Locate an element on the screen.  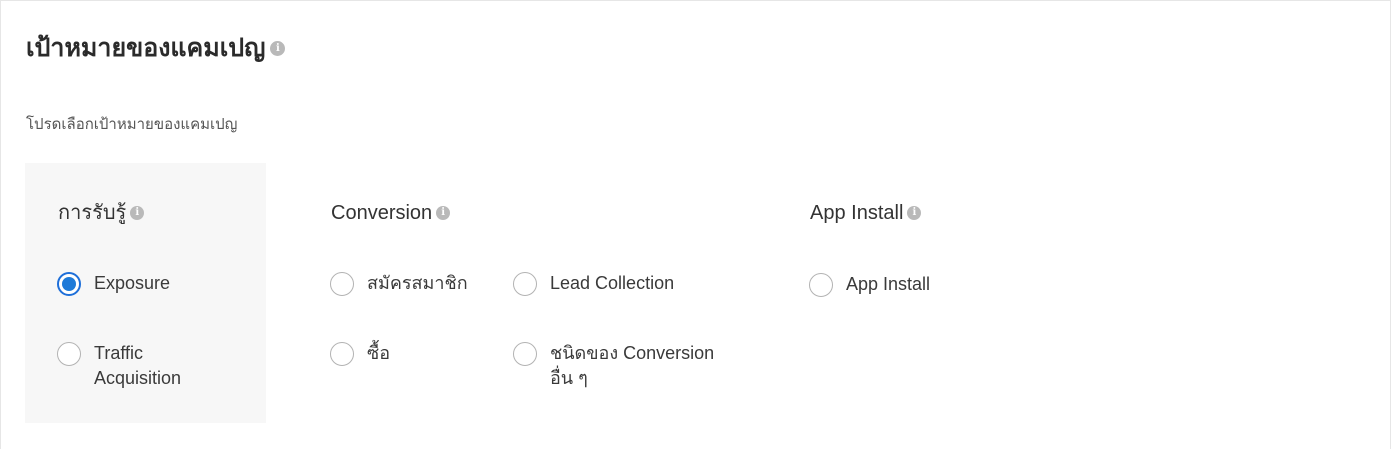
page-title: เป้าหมายของแคมเปญ i is located at coordinates (156, 48).